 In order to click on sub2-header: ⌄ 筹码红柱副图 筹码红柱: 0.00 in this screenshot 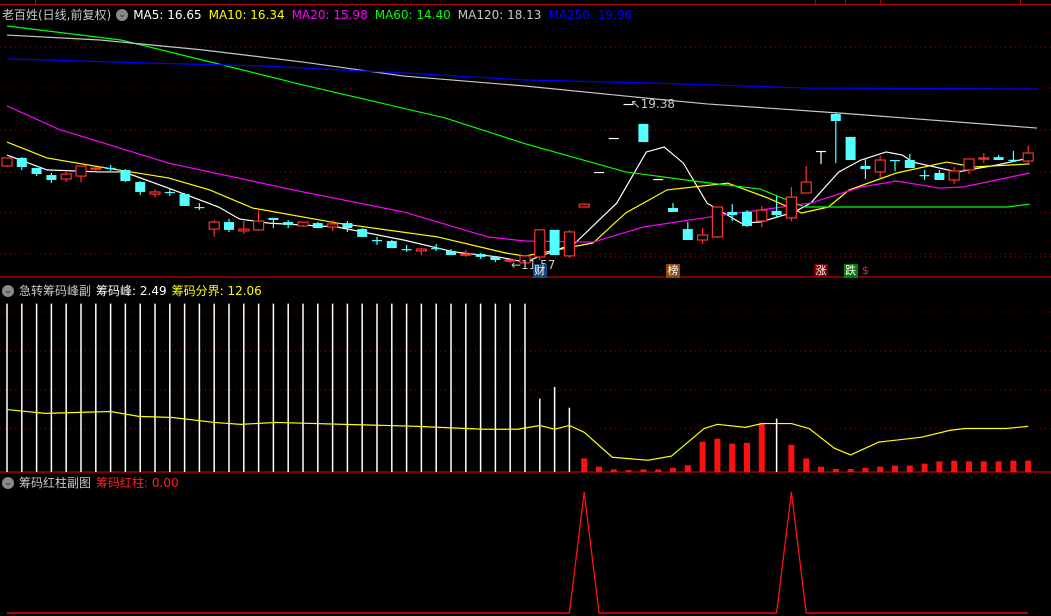, I will do `click(90, 482)`.